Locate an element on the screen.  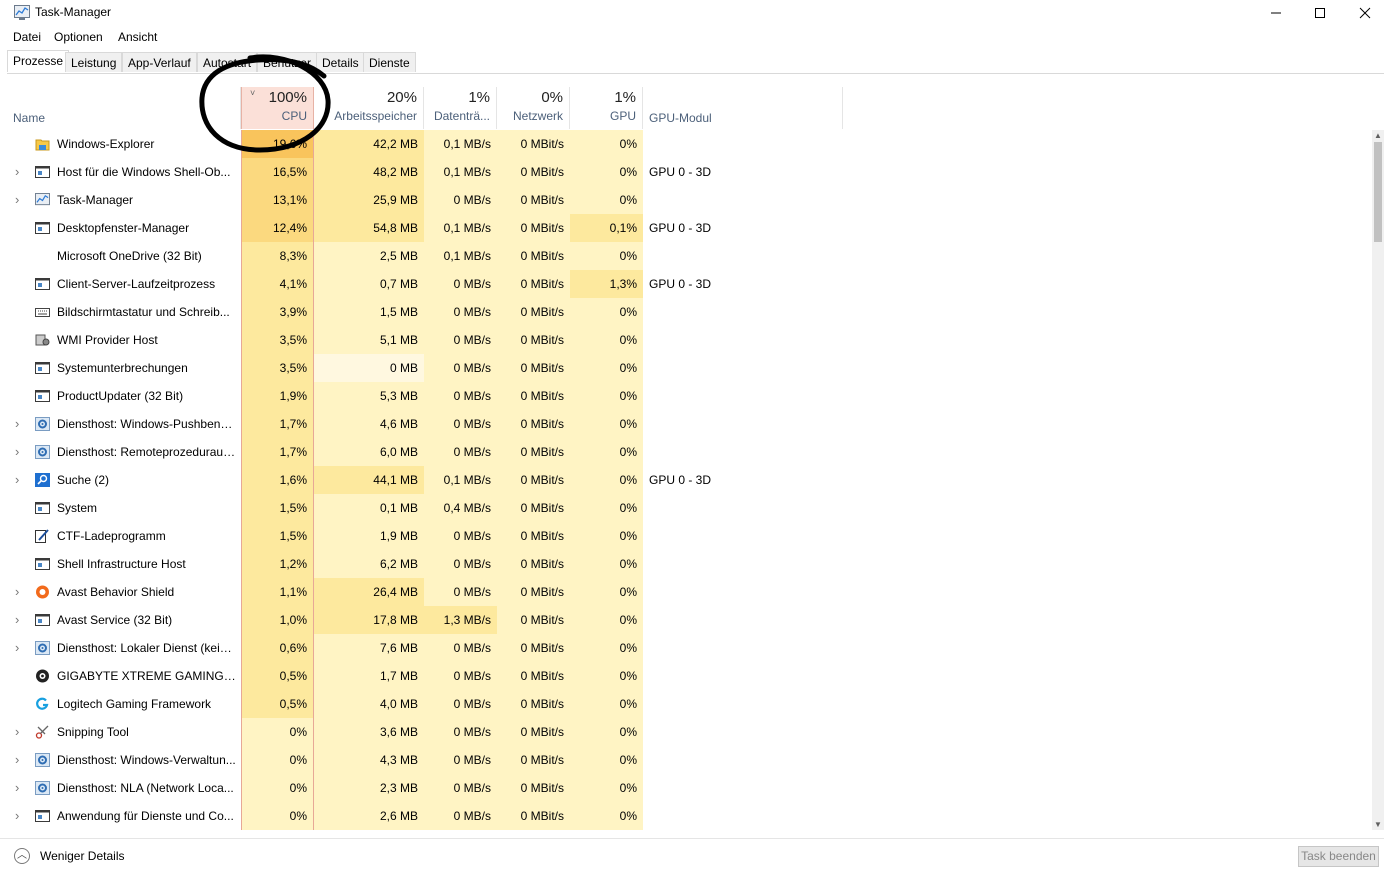
tab-leistung: Leistung is located at coordinates (94, 62).